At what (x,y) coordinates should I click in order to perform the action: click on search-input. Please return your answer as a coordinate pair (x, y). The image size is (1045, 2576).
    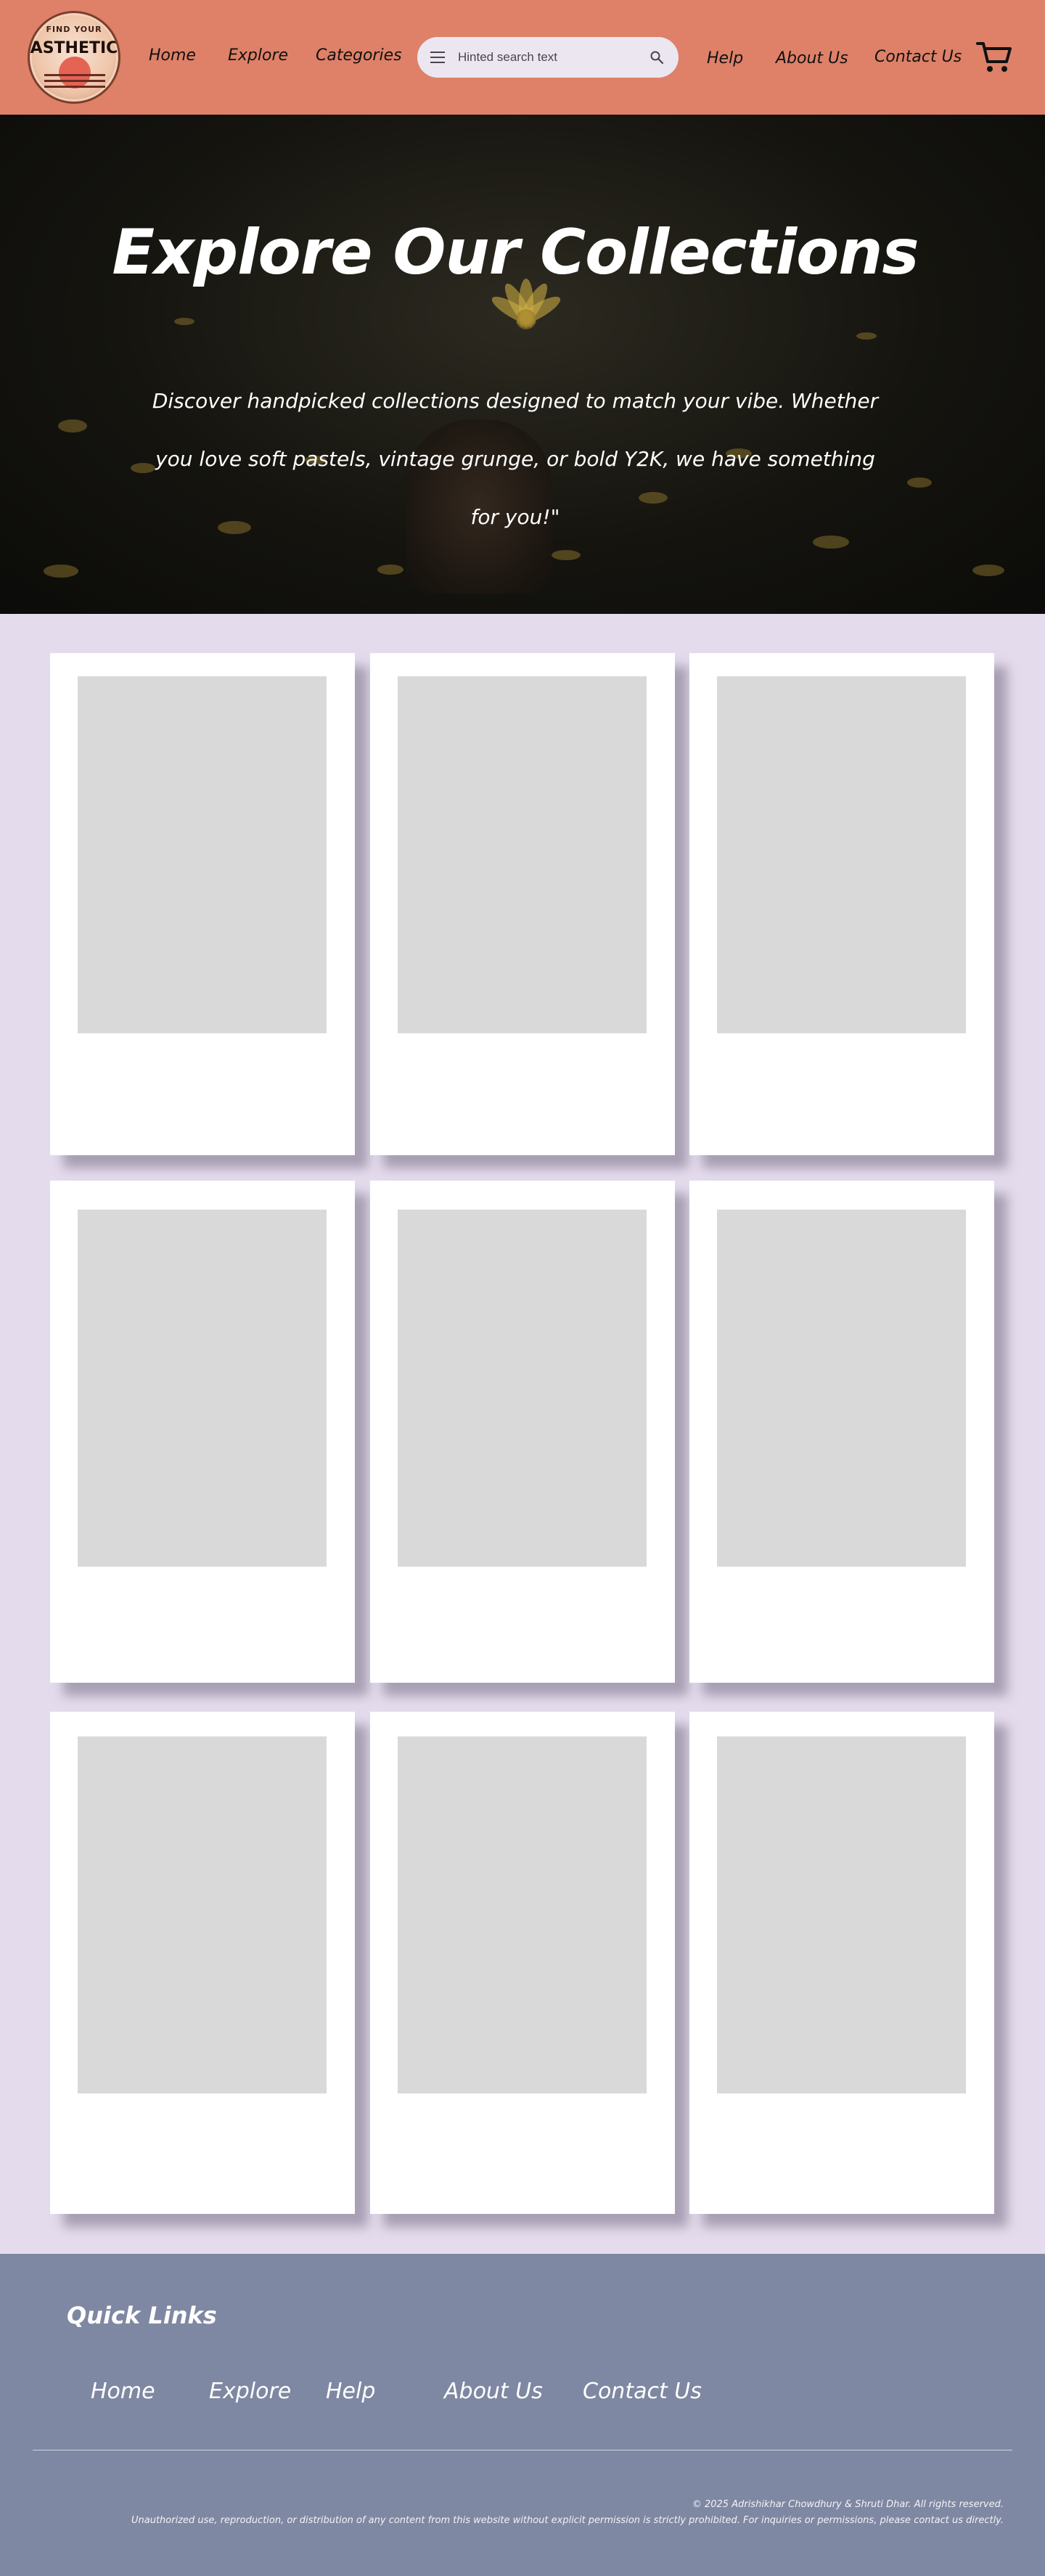
    Looking at the image, I should click on (545, 57).